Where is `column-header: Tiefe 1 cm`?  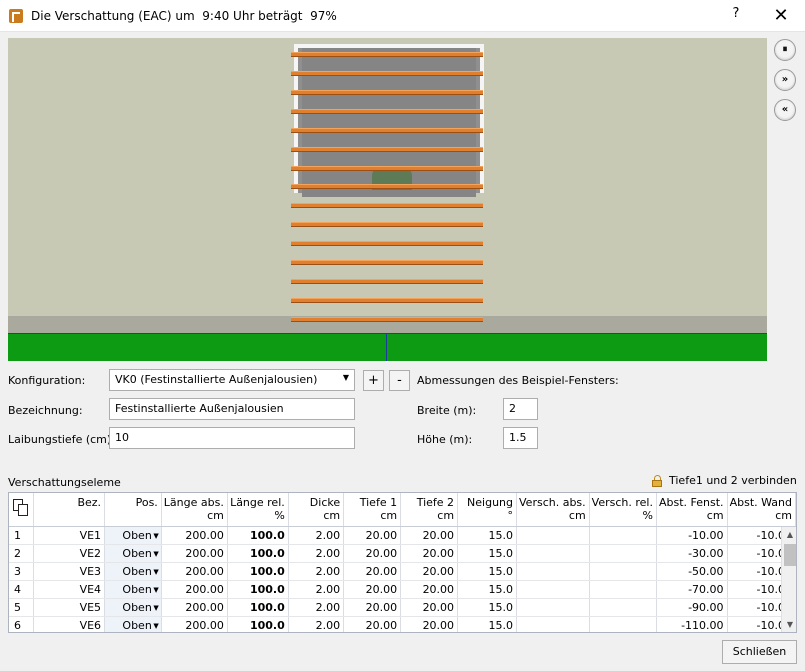 column-header: Tiefe 1 cm is located at coordinates (372, 510).